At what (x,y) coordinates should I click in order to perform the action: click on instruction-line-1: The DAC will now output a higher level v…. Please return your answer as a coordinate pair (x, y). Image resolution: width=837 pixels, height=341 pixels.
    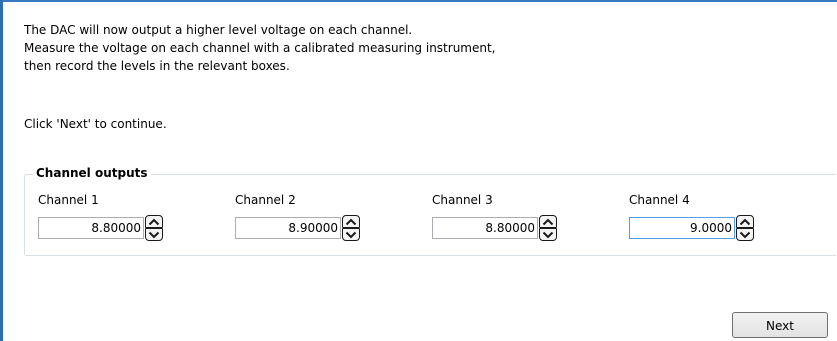
    Looking at the image, I should click on (218, 30).